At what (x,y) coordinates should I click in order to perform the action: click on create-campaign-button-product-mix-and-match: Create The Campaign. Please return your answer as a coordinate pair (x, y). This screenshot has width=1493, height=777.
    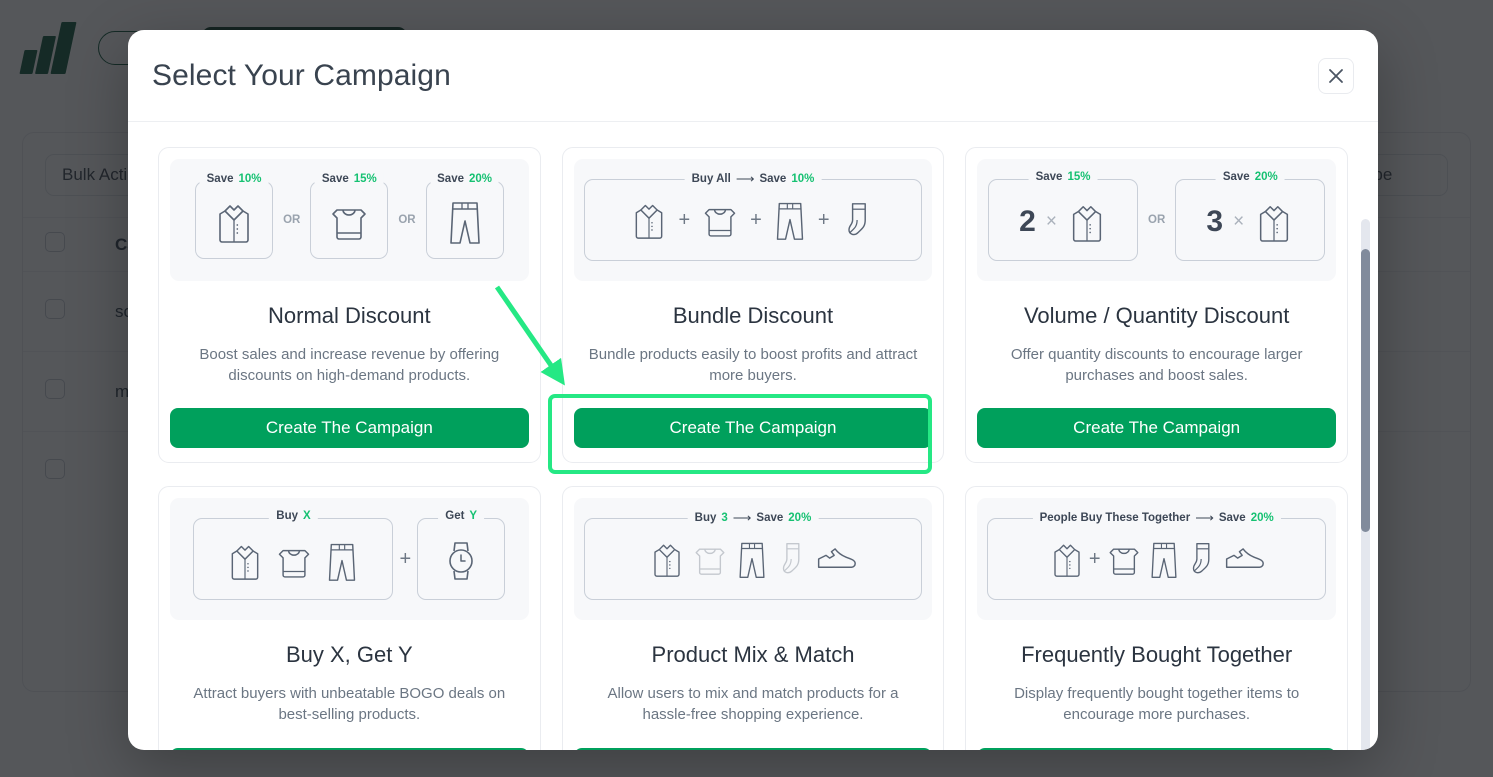
    Looking at the image, I should click on (753, 748).